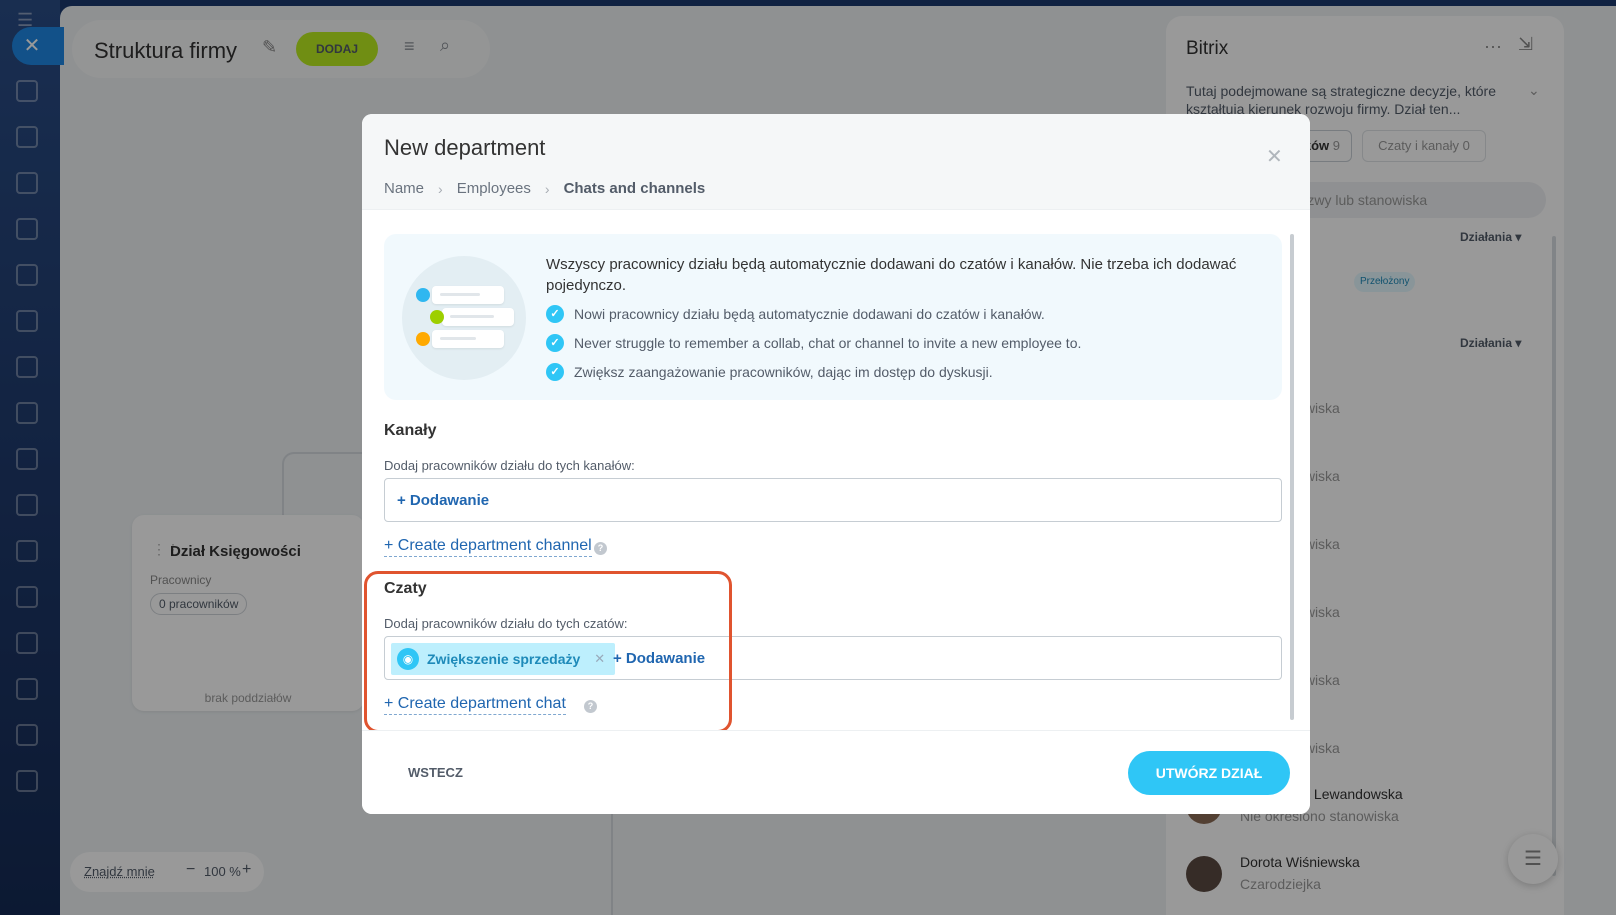 This screenshot has width=1616, height=915. What do you see at coordinates (1292, 477) in the screenshot?
I see `dialog-scrollbar` at bounding box center [1292, 477].